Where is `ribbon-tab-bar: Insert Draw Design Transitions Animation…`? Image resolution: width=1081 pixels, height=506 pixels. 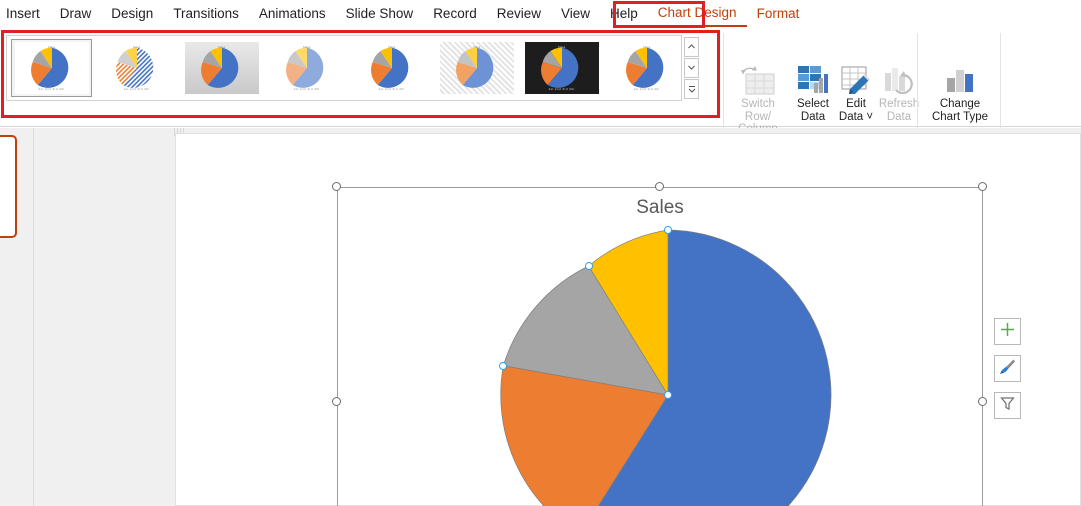
ribbon-tab-bar: Insert Draw Design Transitions Animation… is located at coordinates (540, 13).